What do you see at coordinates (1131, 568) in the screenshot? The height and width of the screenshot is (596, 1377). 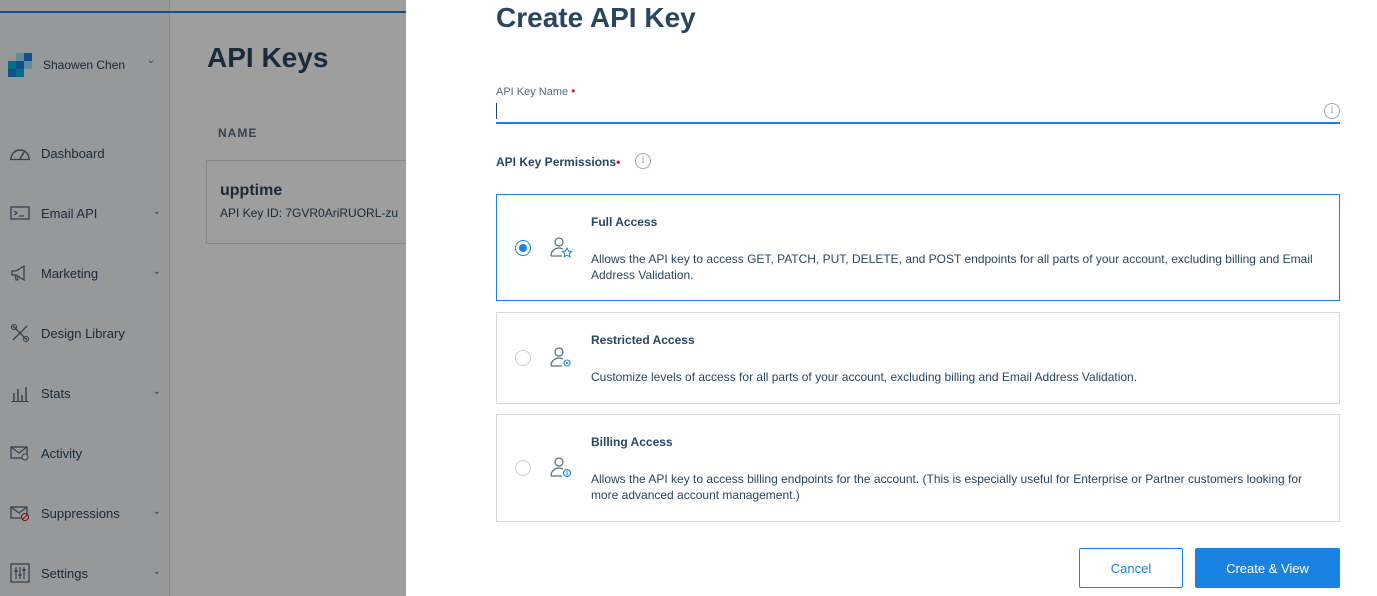 I see `cancel-button: Cancel` at bounding box center [1131, 568].